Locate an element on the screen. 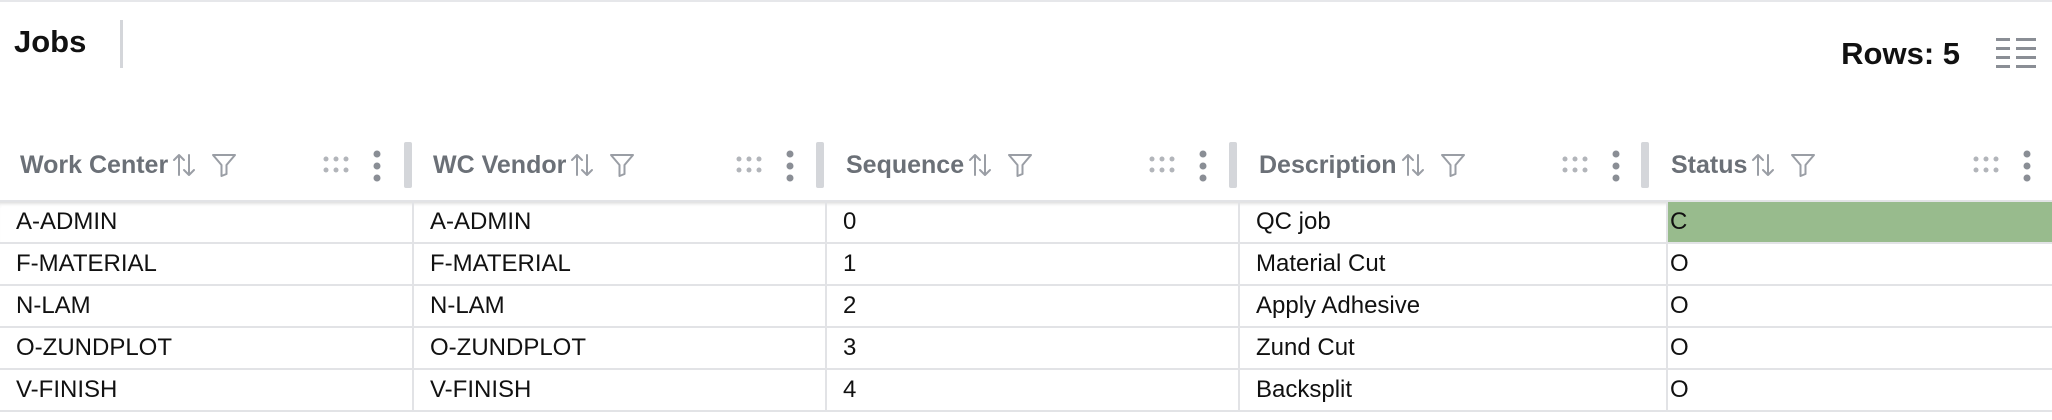 This screenshot has width=2052, height=420. cell-work-center: V-FINISH is located at coordinates (207, 390).